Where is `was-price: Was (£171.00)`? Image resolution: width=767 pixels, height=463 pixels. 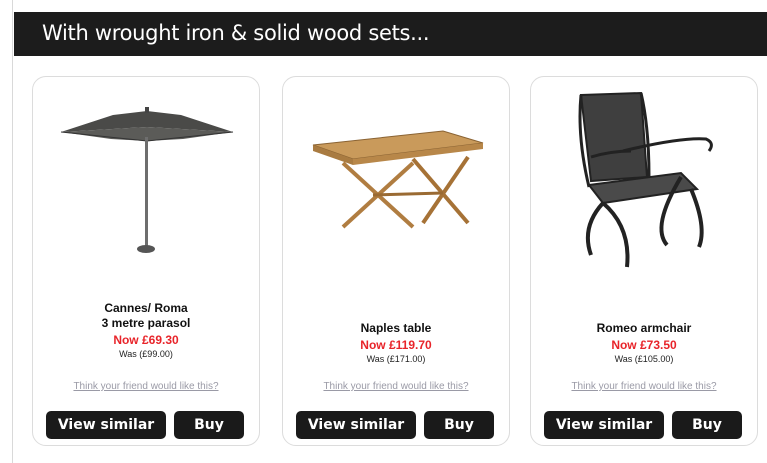 was-price: Was (£171.00) is located at coordinates (396, 359).